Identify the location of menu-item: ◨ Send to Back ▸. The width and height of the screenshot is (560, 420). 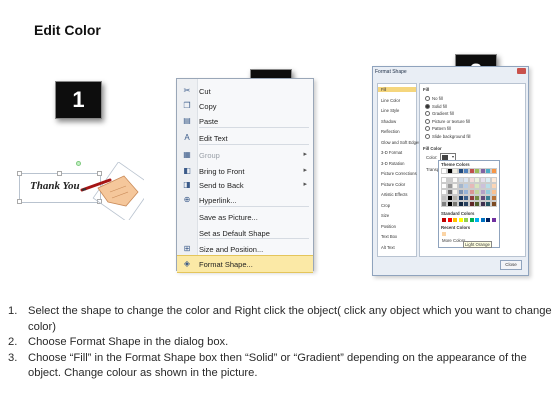
(245, 185).